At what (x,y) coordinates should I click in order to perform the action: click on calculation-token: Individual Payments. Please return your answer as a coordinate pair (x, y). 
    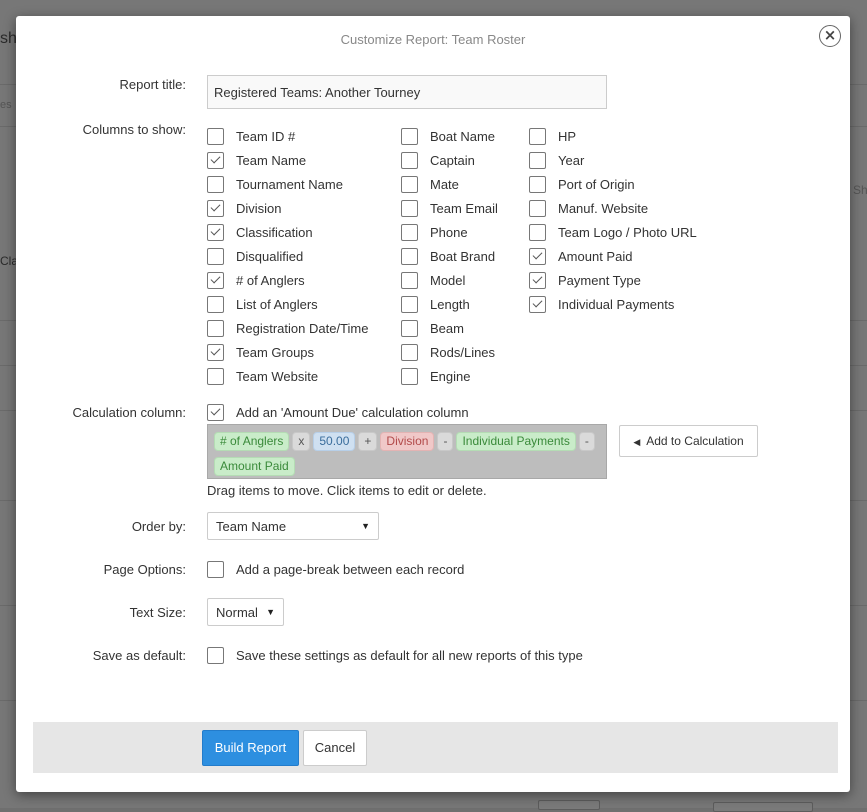
    Looking at the image, I should click on (516, 441).